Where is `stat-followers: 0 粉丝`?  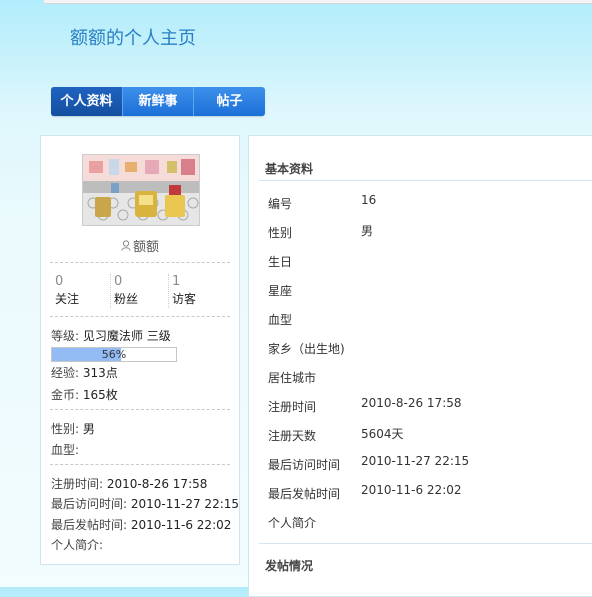 stat-followers: 0 粉丝 is located at coordinates (139, 291).